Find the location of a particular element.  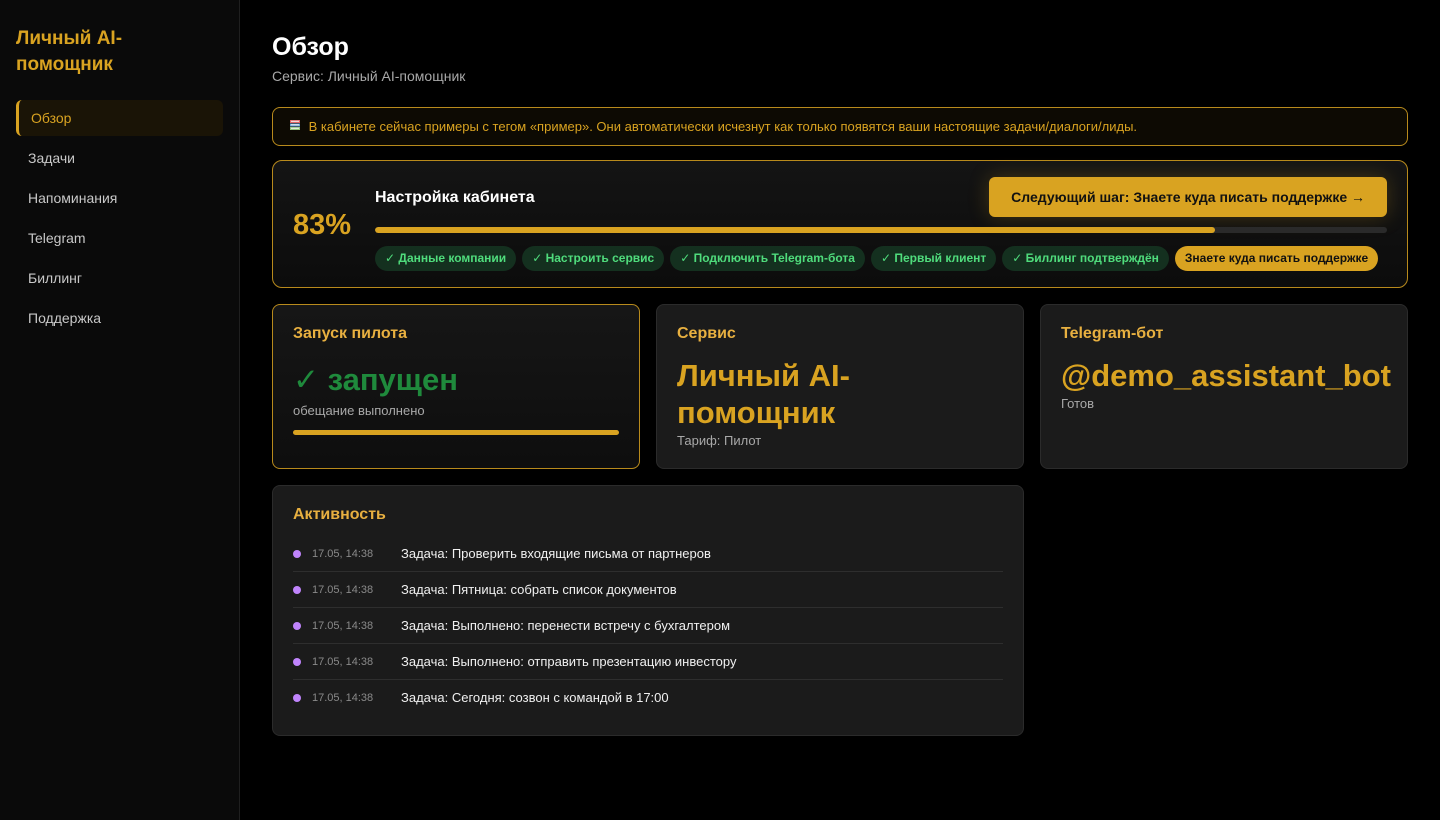

page-subtitle: Сервис: Личный AI-помощник is located at coordinates (369, 76).